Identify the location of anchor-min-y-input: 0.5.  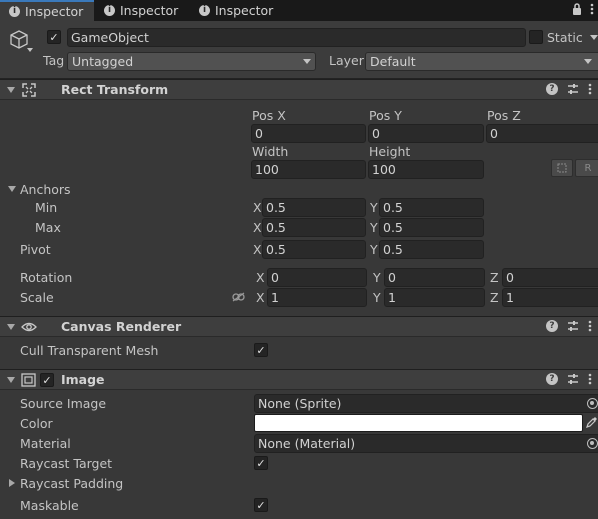
(431, 207).